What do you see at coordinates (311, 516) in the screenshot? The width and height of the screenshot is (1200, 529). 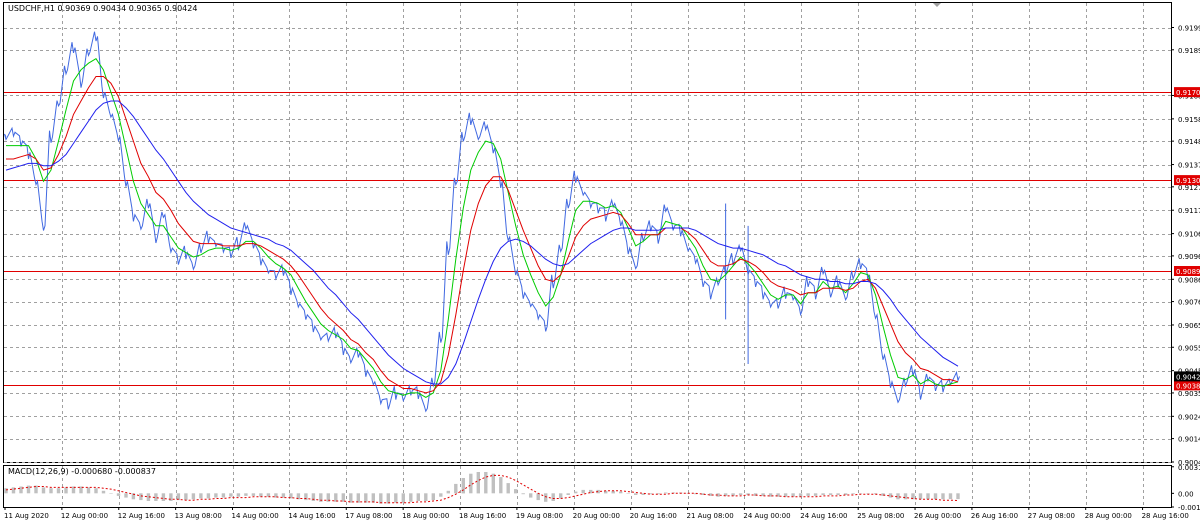 I see `time-tick-label: 14 Aug 16:00` at bounding box center [311, 516].